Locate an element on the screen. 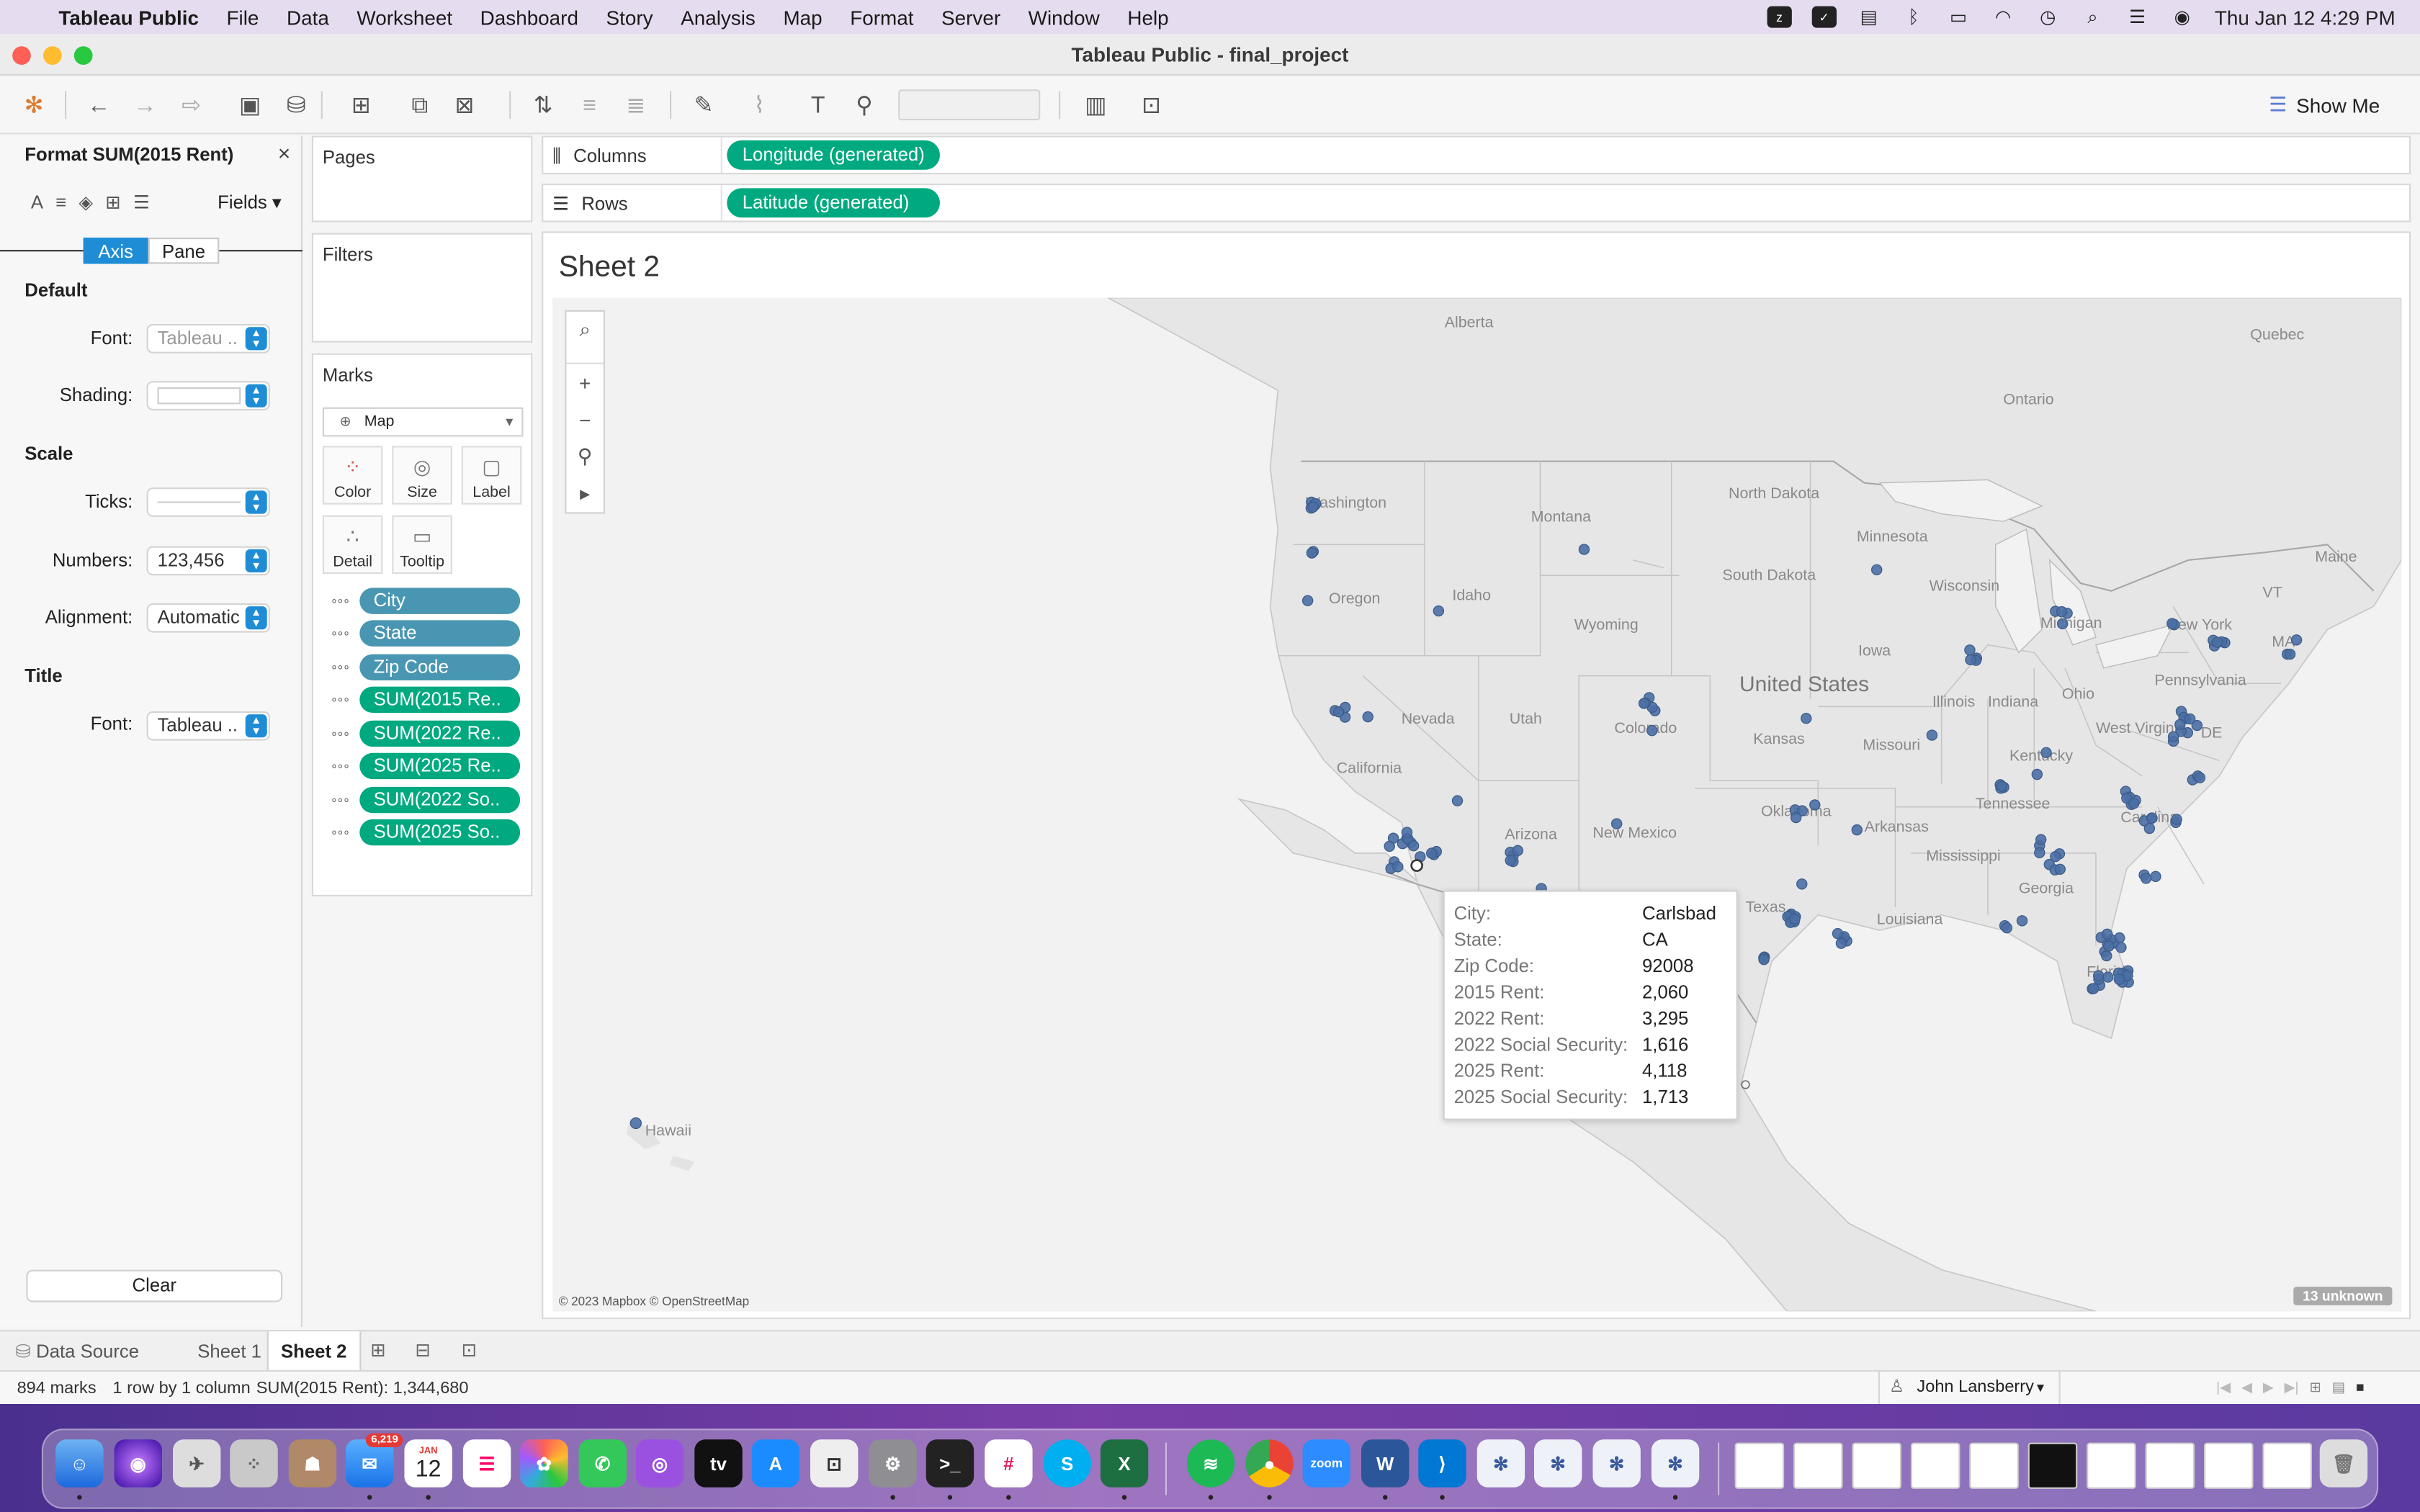  marks-field-2025-ss: ∘∘∘ SUM(2025 So.. is located at coordinates (424, 832).